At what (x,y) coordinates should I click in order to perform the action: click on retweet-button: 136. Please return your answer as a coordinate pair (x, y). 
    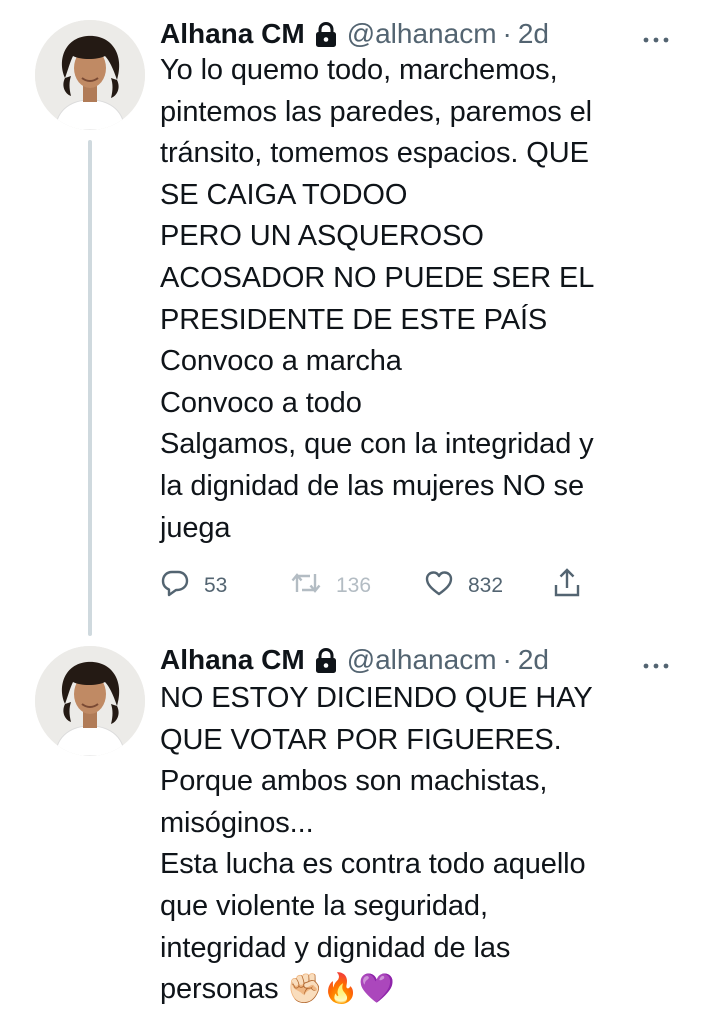
    Looking at the image, I should click on (330, 586).